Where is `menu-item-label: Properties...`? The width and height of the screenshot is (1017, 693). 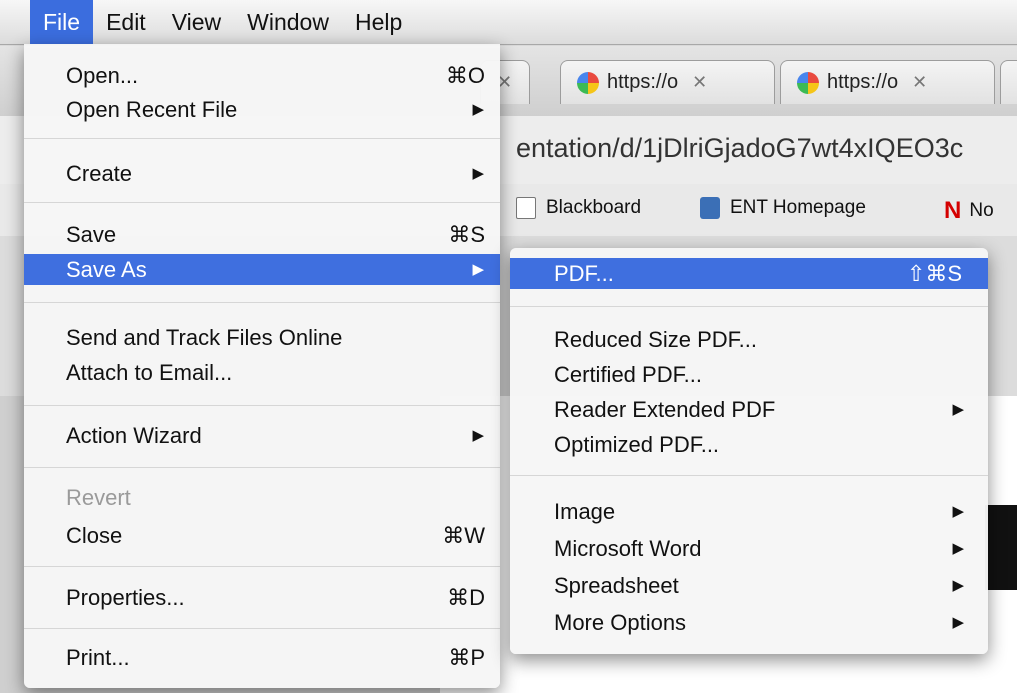 menu-item-label: Properties... is located at coordinates (125, 597).